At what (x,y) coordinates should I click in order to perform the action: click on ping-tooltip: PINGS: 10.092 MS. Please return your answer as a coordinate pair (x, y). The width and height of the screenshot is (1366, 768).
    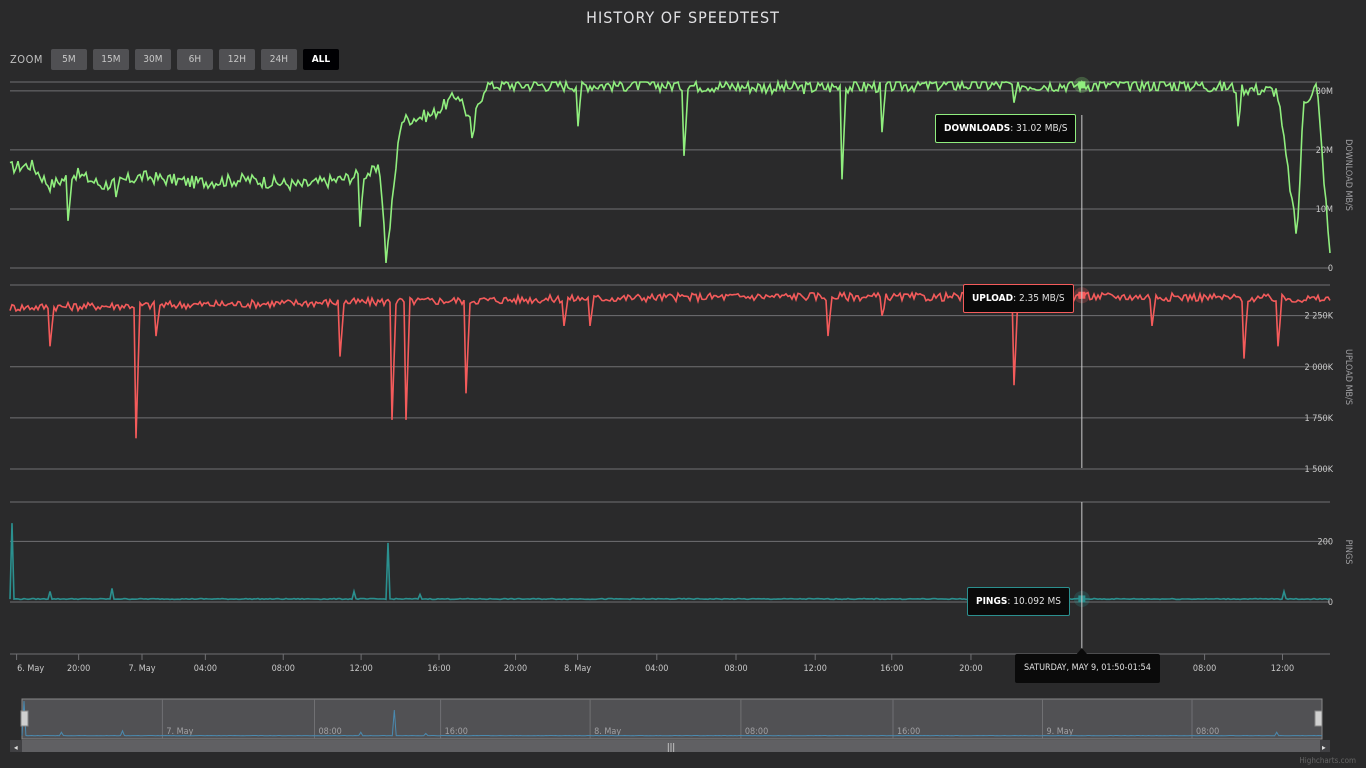
    Looking at the image, I should click on (1019, 601).